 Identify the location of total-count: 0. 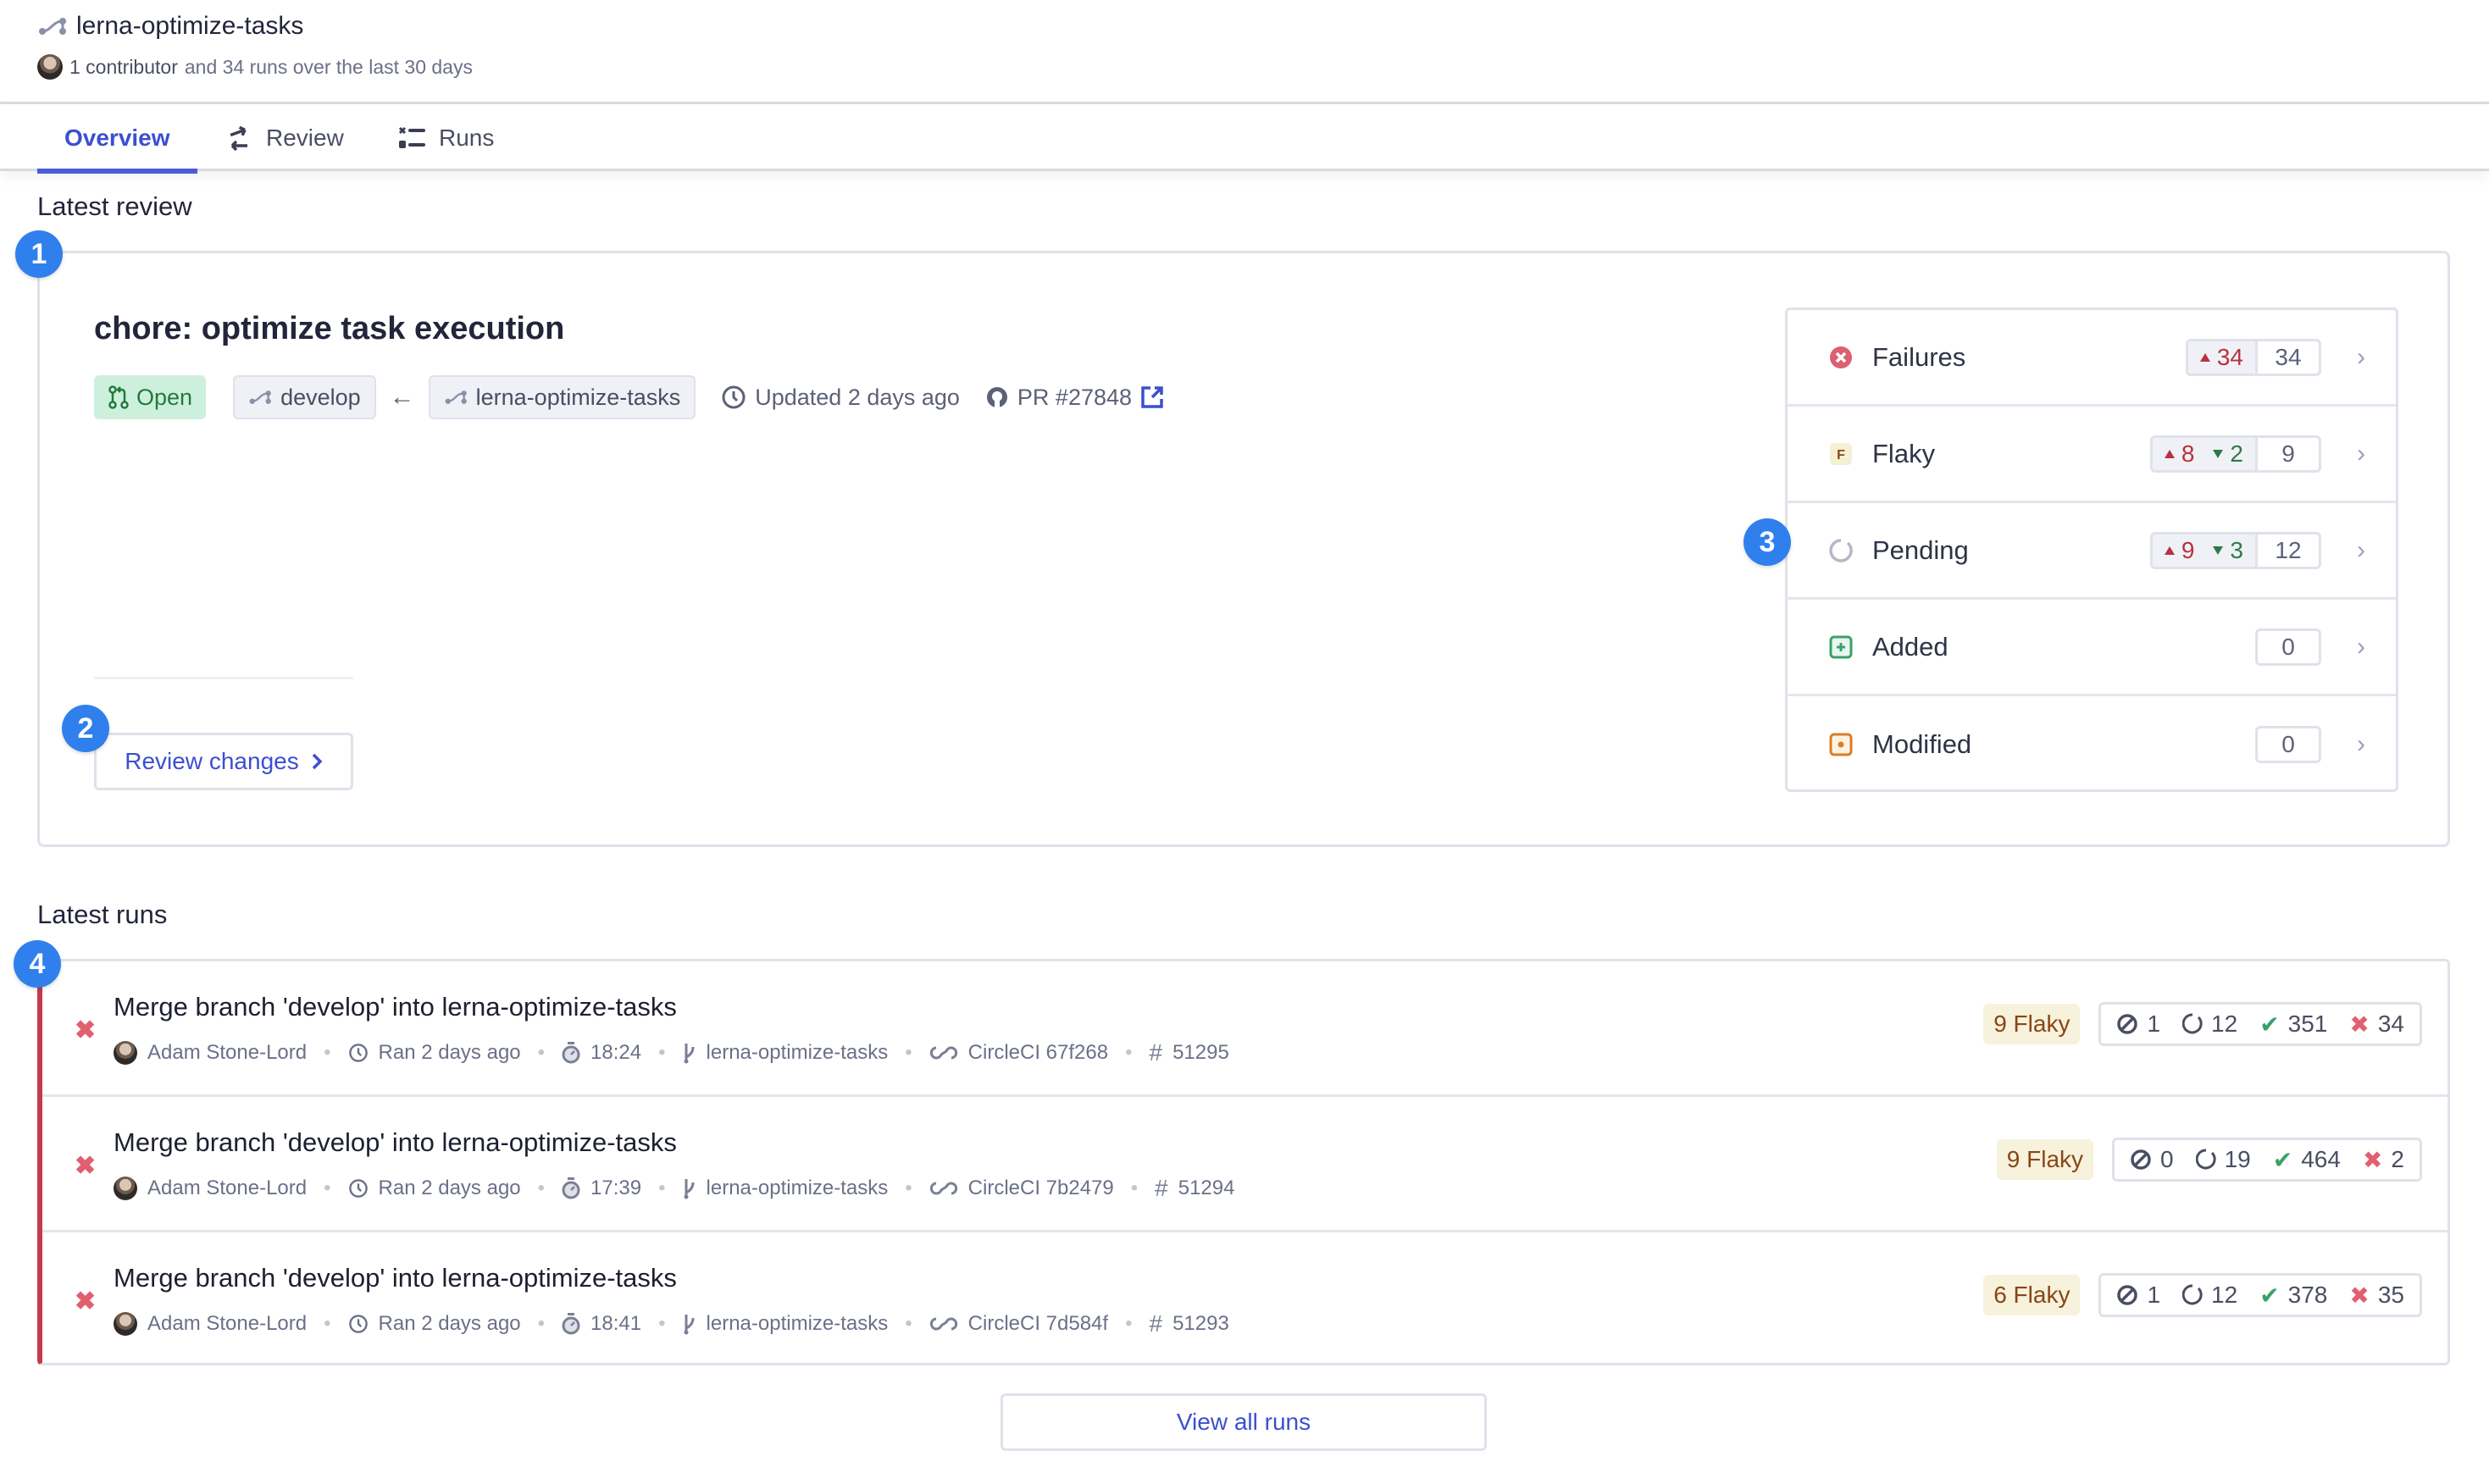
(2288, 646).